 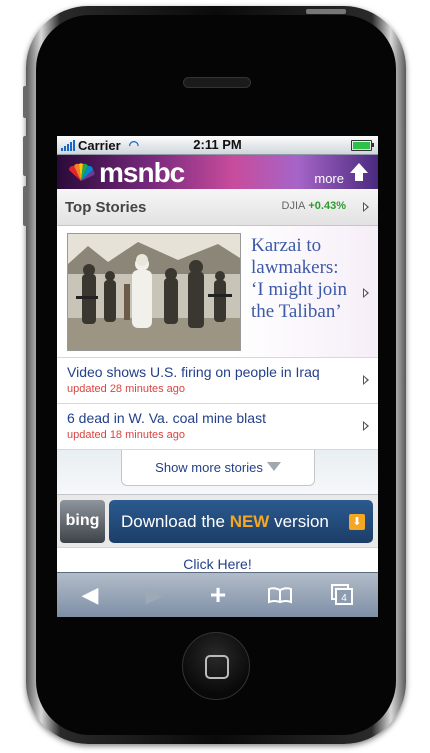 What do you see at coordinates (217, 207) in the screenshot?
I see `top-stories-header: Top Stories DJIA +0.43%` at bounding box center [217, 207].